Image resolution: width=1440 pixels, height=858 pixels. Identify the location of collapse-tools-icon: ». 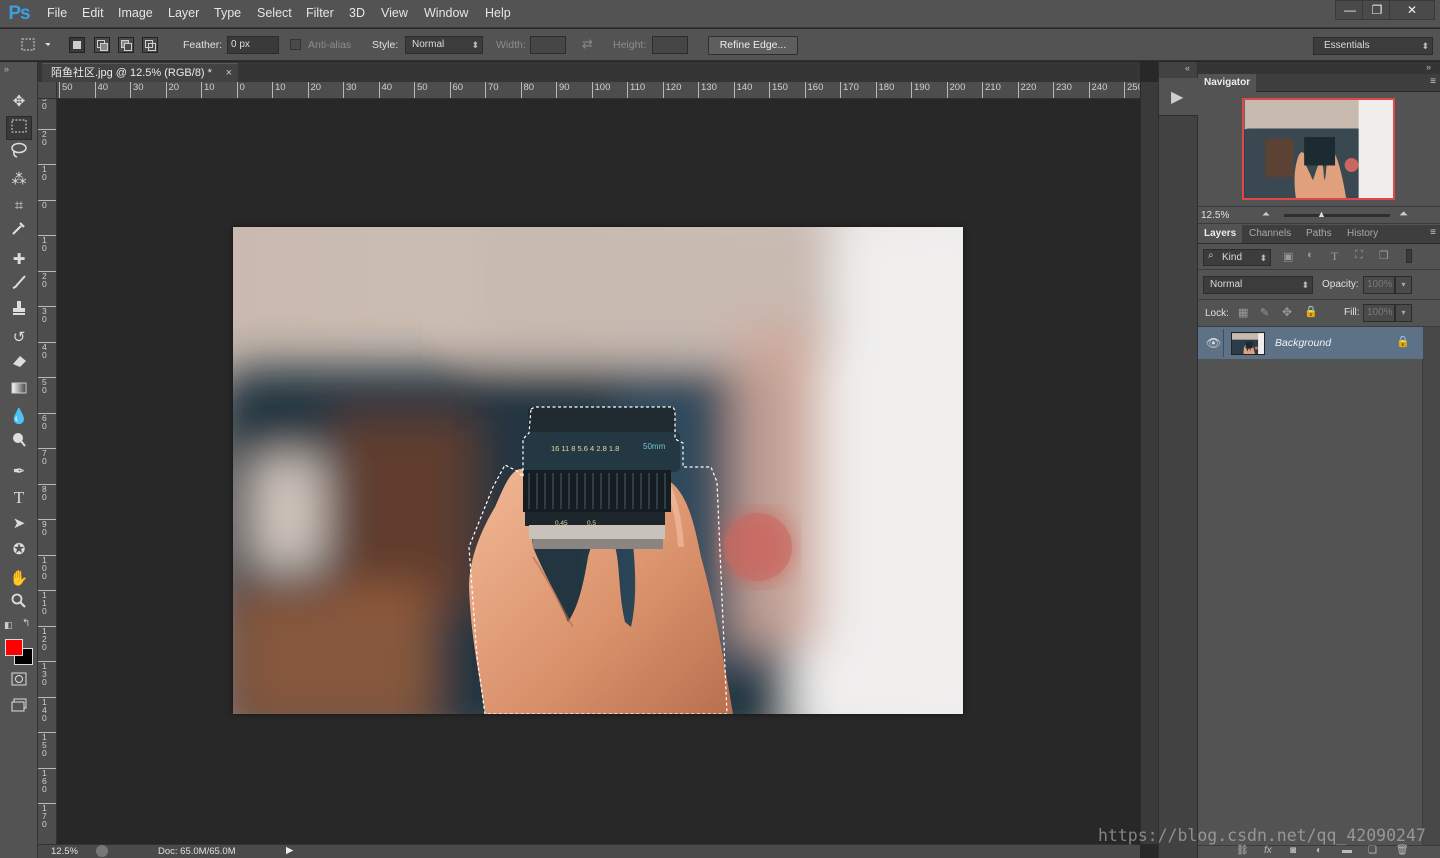
(6, 69).